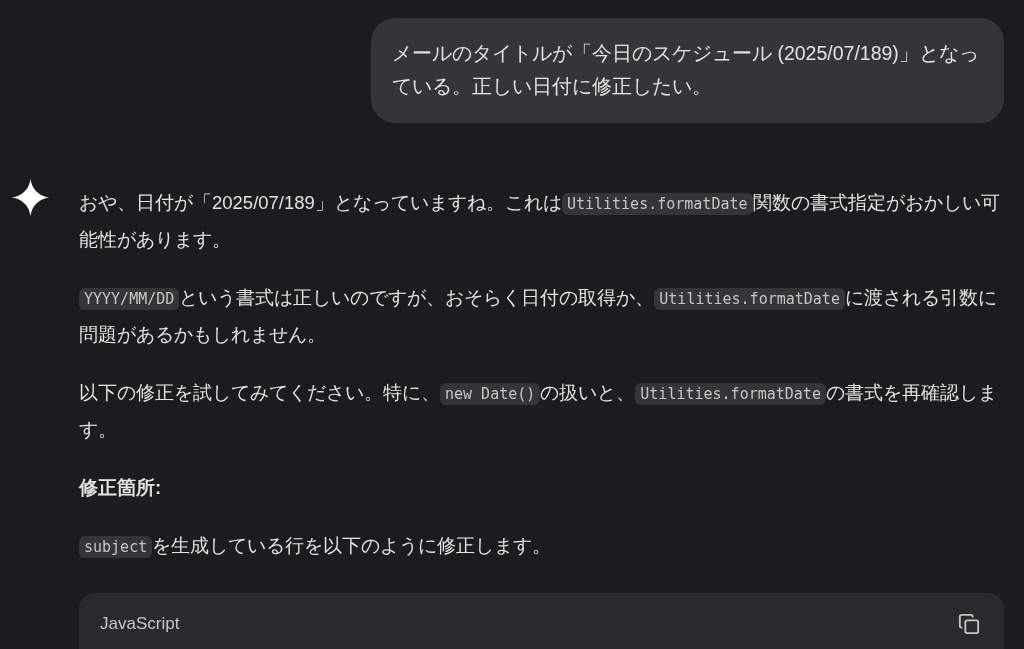 The image size is (1024, 649). Describe the element at coordinates (538, 411) in the screenshot. I see `response-paragraph: 以下の修正を試してみてください。特に、 new Date() の扱いと、 Utilities.formatDate の書式を再確認します。` at that location.